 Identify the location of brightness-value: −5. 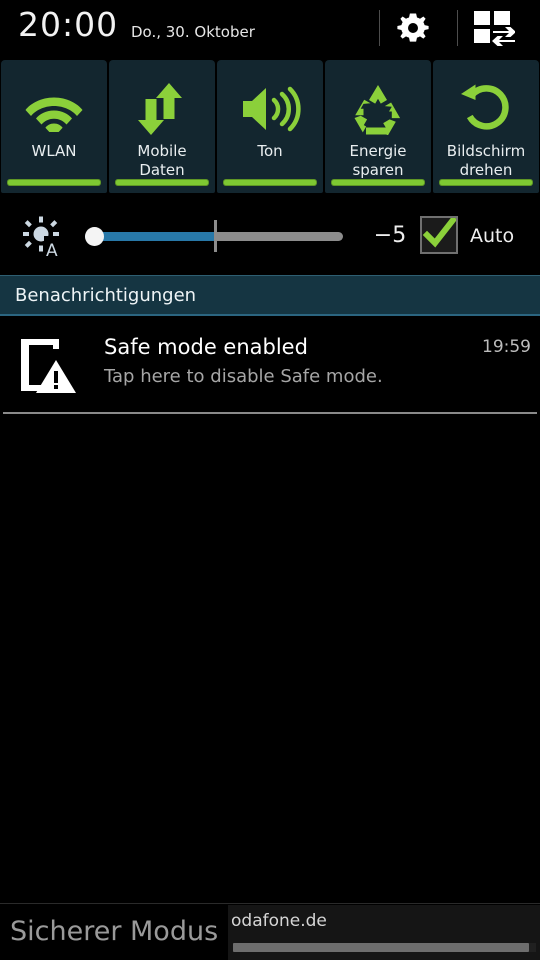
(390, 235).